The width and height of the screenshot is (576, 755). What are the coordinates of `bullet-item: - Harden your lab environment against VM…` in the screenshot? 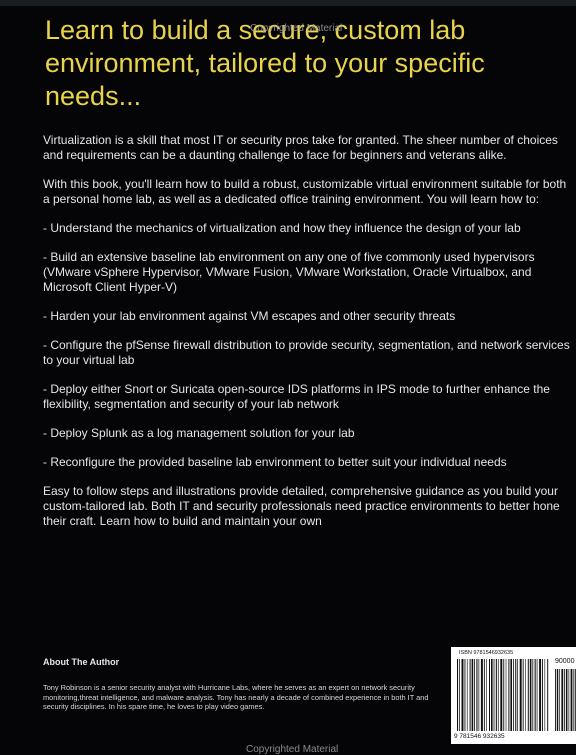 It's located at (249, 316).